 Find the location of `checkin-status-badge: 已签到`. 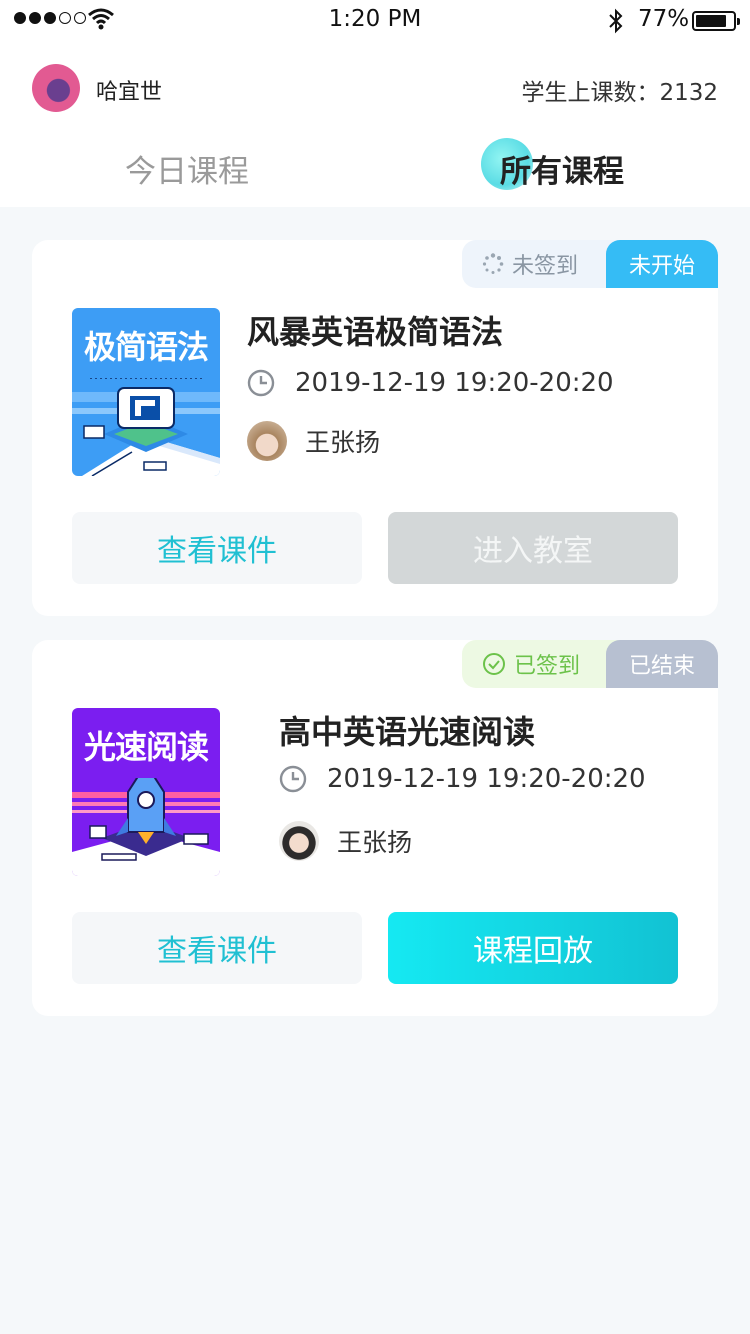

checkin-status-badge: 已签到 is located at coordinates (542, 664).